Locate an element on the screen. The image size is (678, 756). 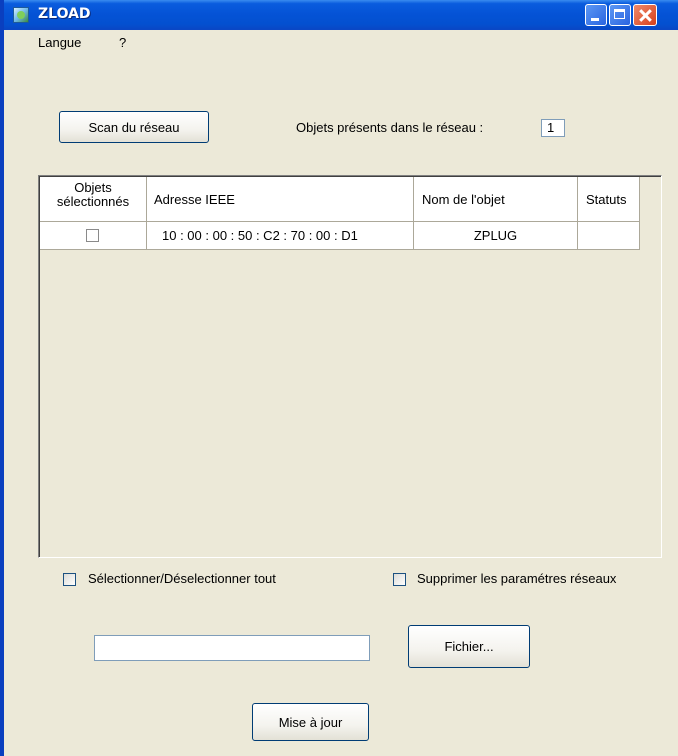
scan-network-button: Scan du réseau is located at coordinates (134, 127).